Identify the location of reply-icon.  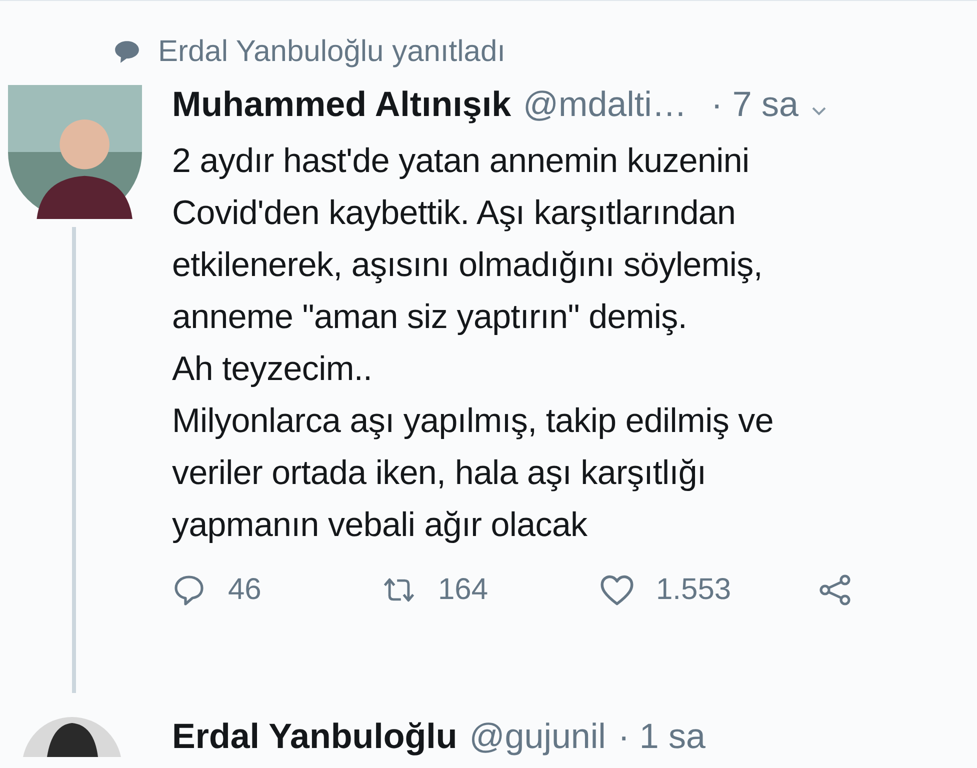
(189, 590).